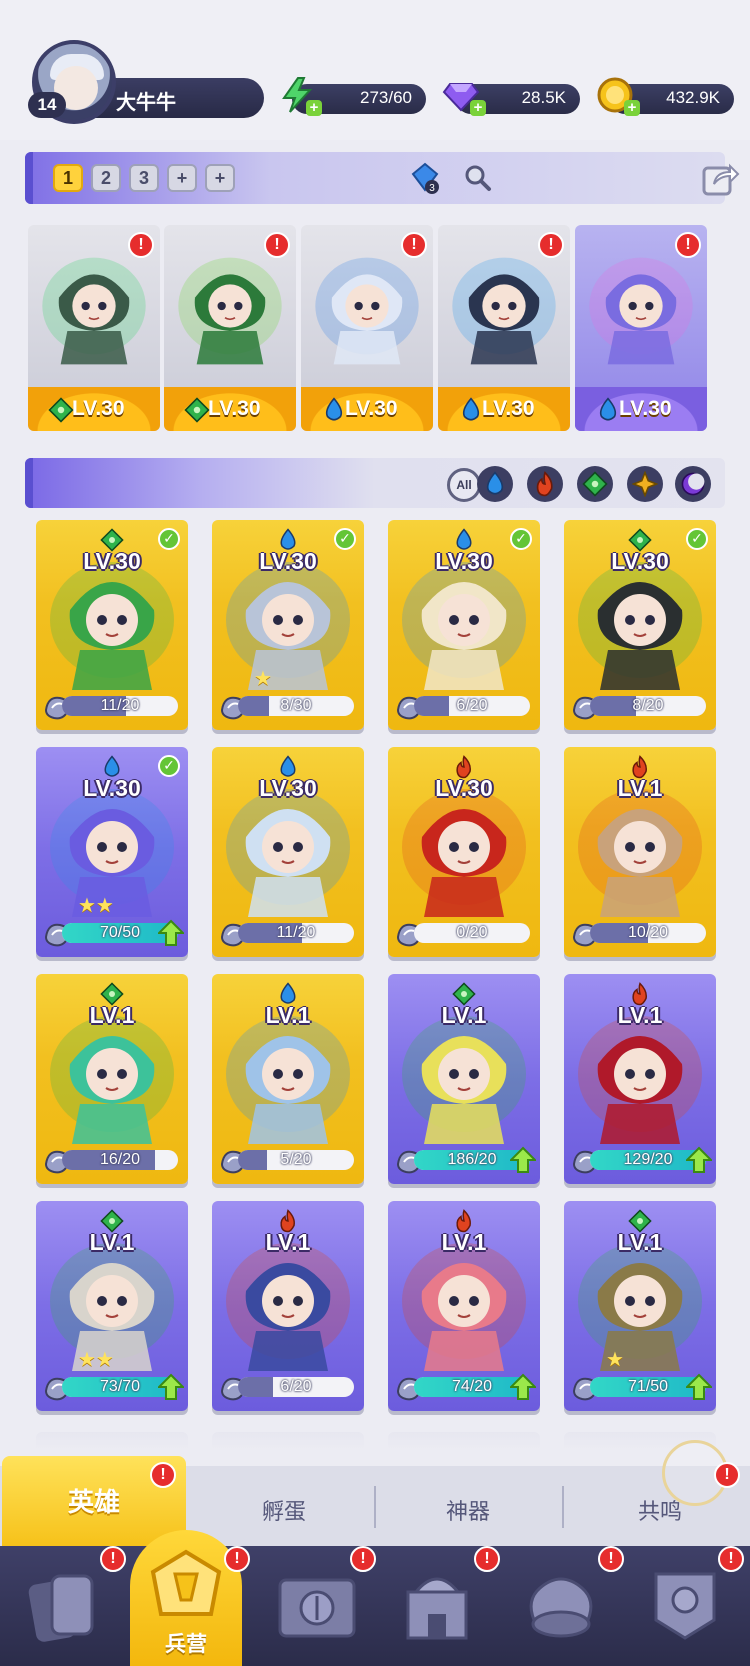 The image size is (750, 1666). Describe the element at coordinates (511, 99) in the screenshot. I see `gems-resource: + 28.5K` at that location.